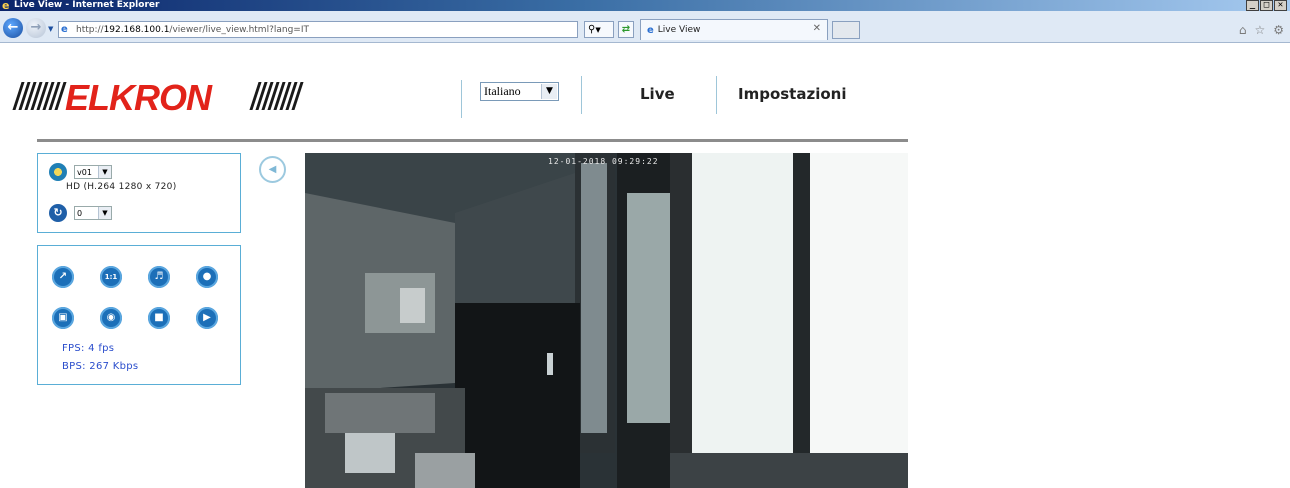  I want to click on stream-icon, so click(58, 172).